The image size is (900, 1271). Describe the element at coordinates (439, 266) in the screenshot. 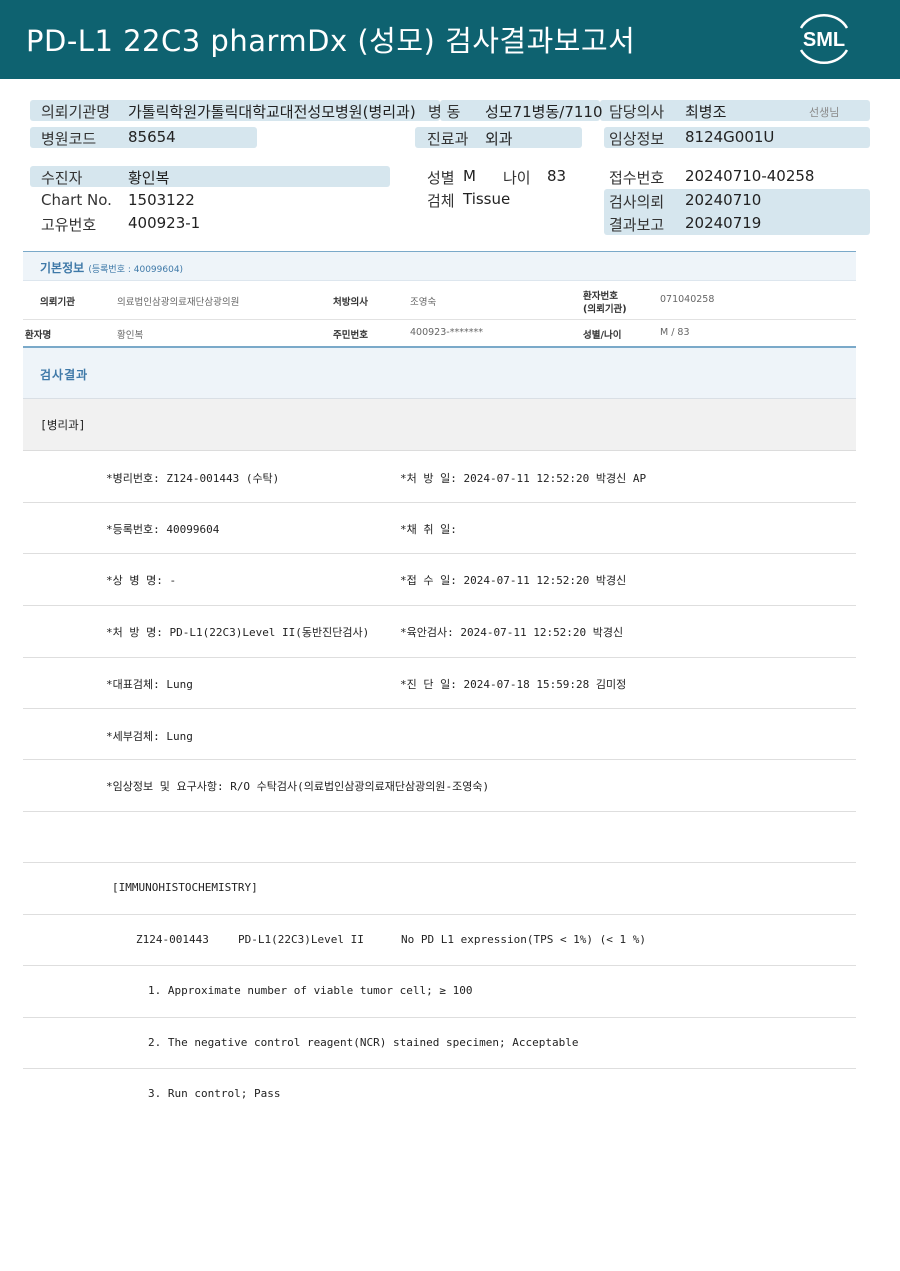

I see `basic-info-header: 기본정보 (등록번호 : 40099604)` at that location.